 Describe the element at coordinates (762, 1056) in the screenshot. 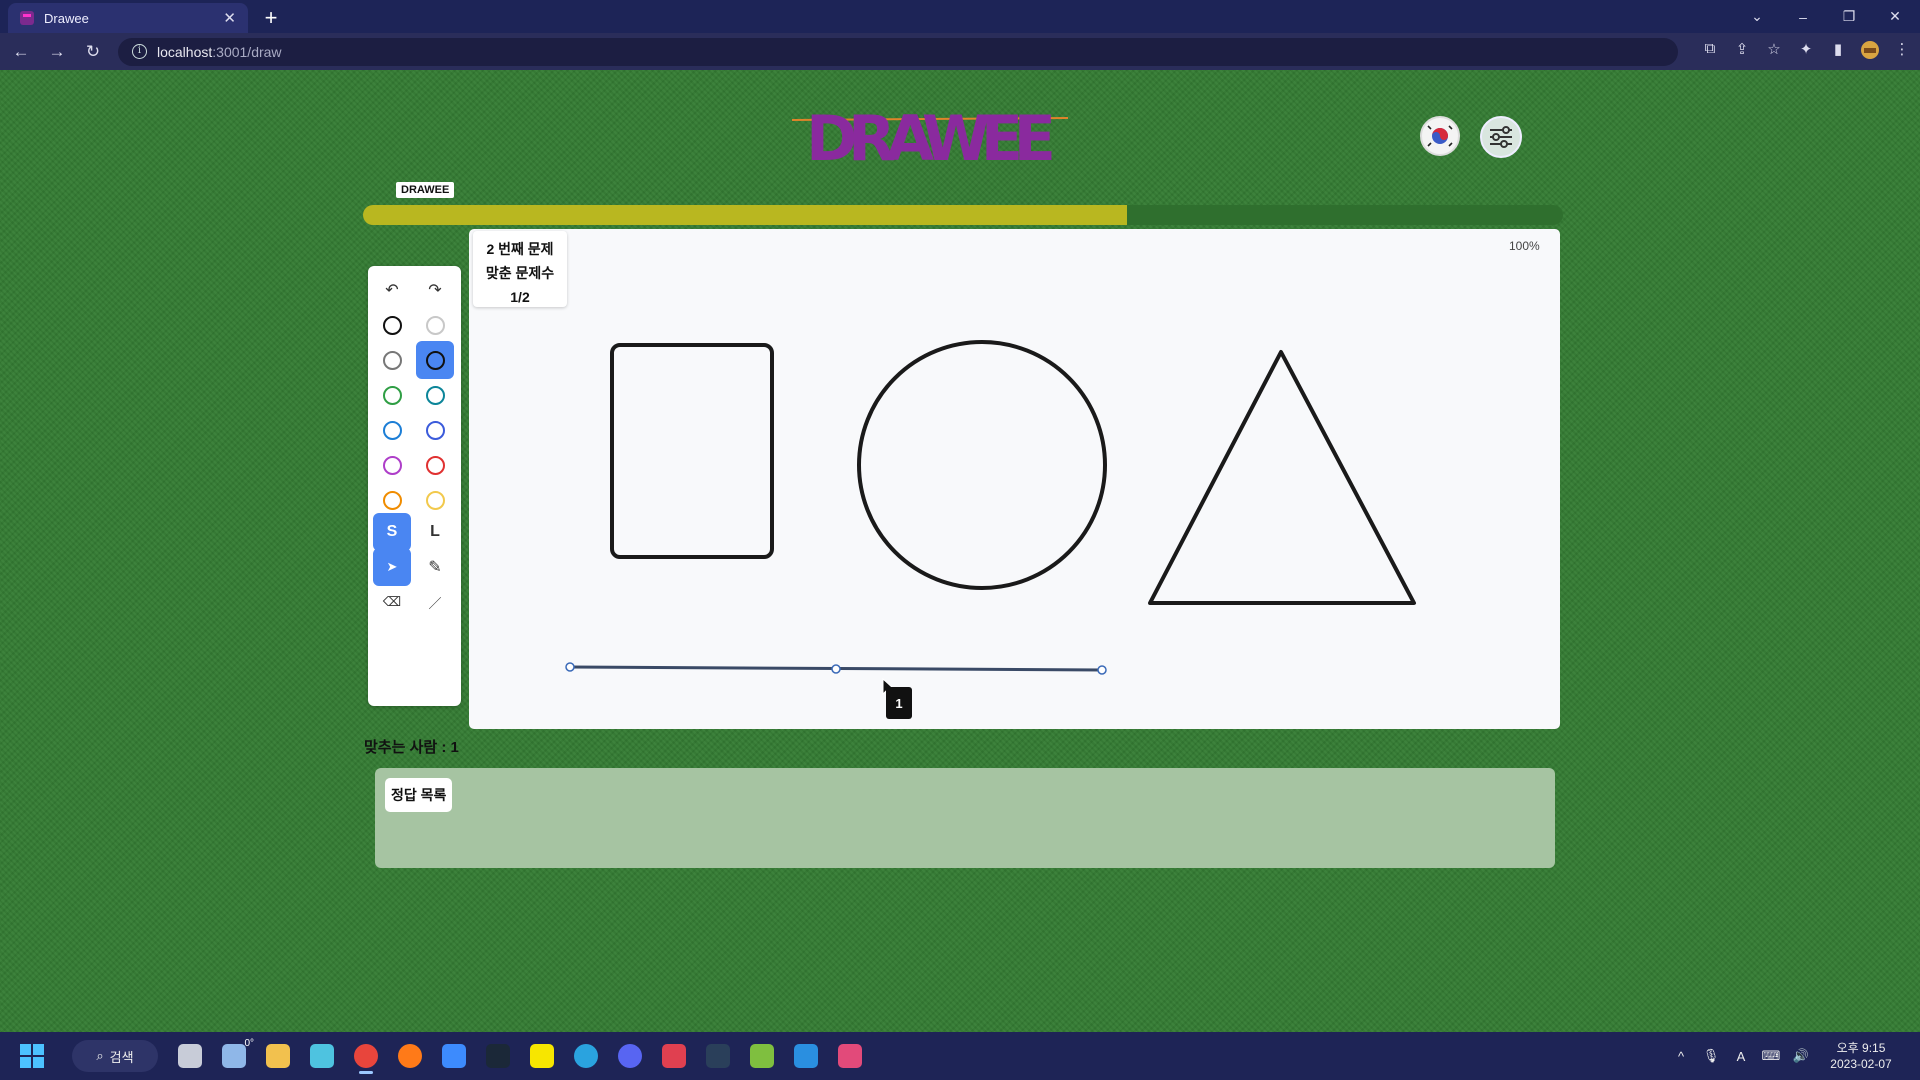

I see `git-icon` at that location.